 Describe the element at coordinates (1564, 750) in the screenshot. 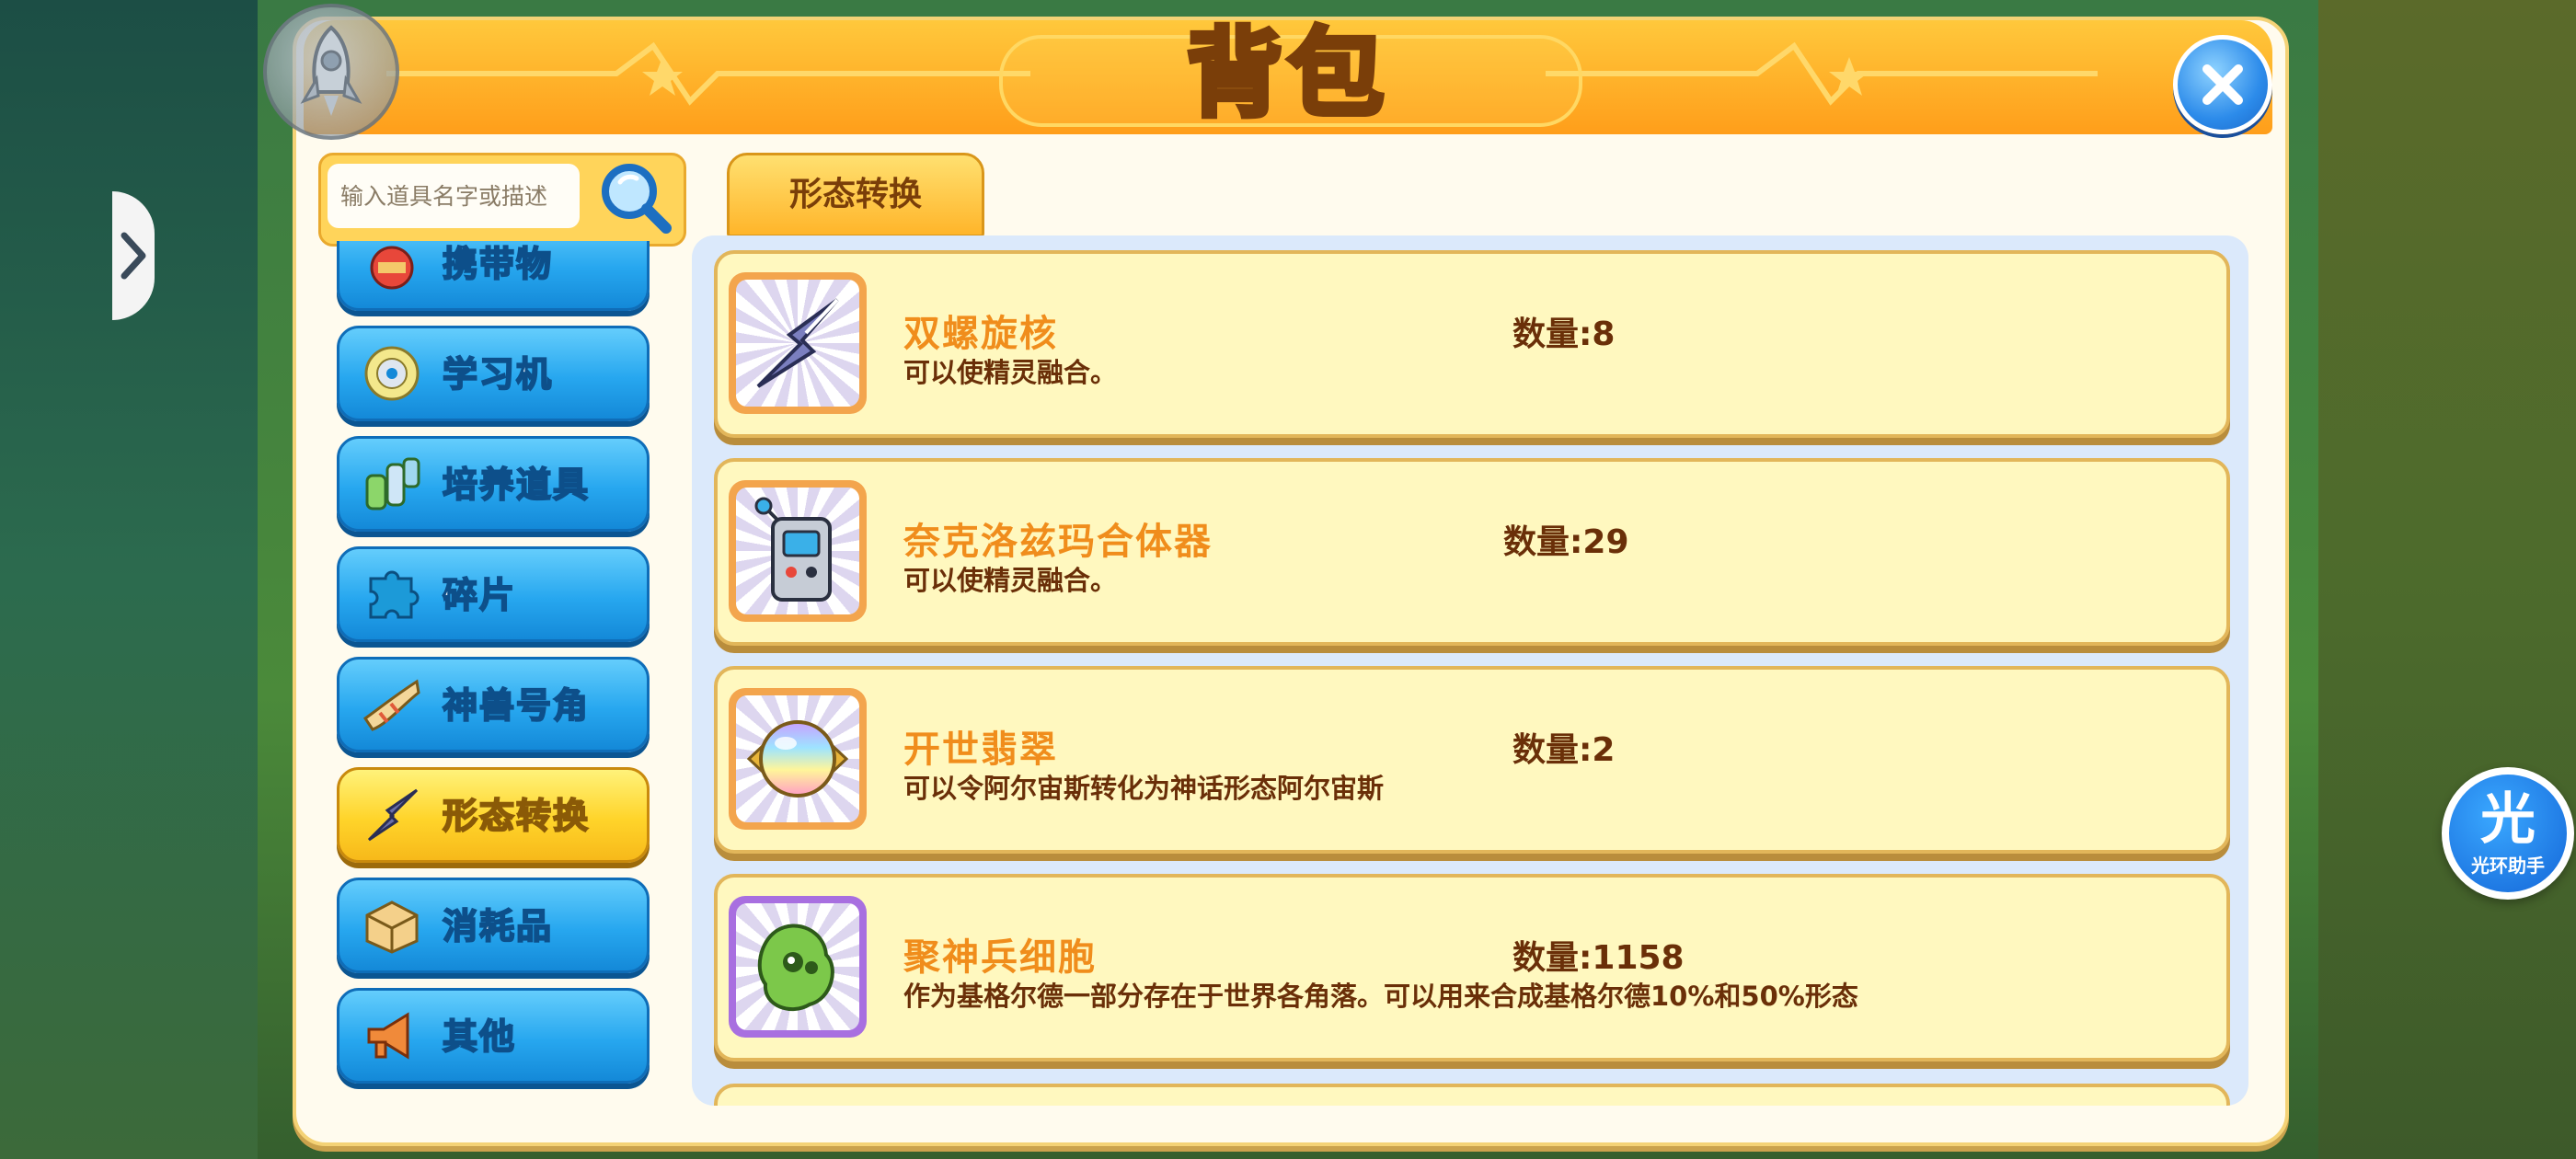

I see `item-quantity: 数量:2` at that location.